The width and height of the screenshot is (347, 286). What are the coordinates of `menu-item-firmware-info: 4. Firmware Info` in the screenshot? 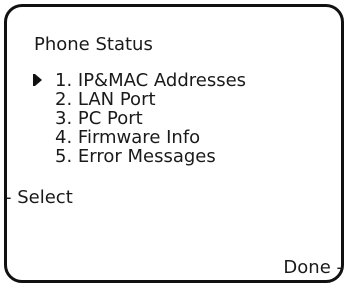 It's located at (140, 137).